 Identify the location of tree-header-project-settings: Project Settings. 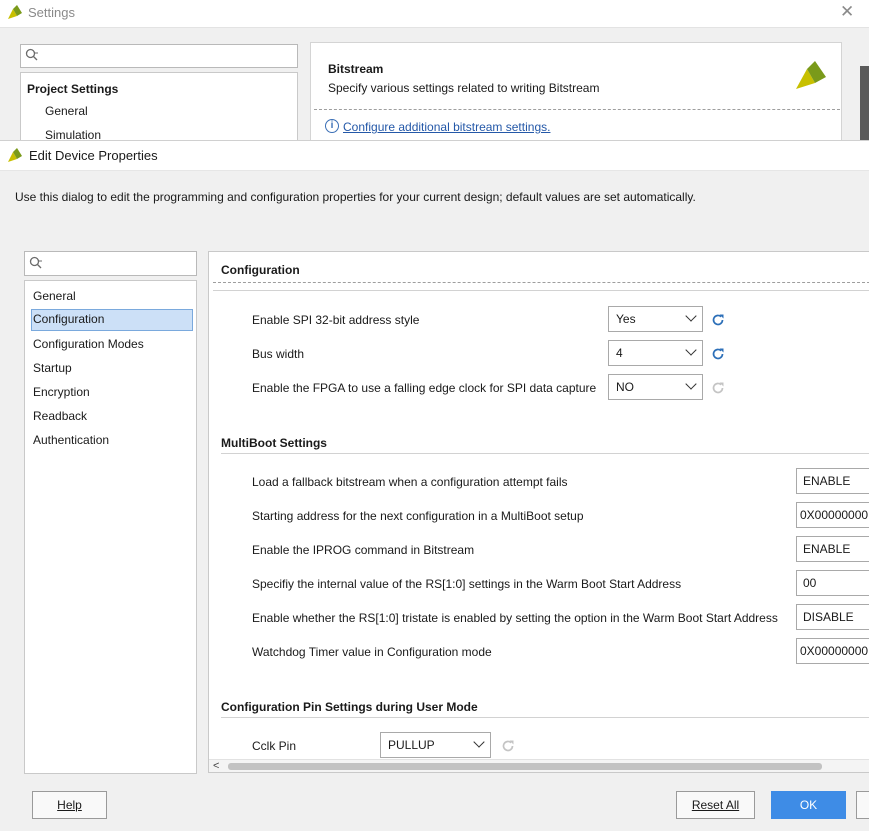
(73, 89).